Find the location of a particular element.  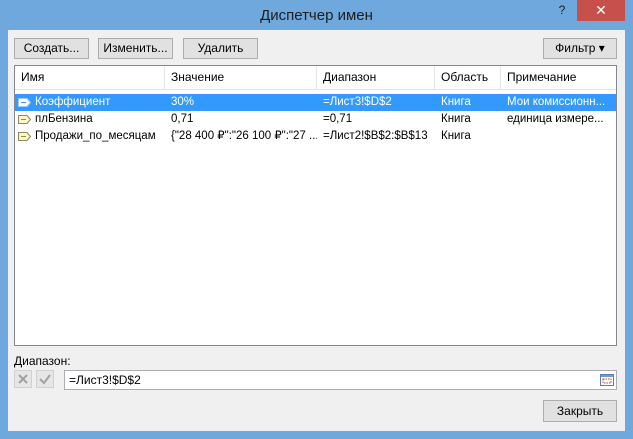

collapse-dialog-icon is located at coordinates (607, 380).